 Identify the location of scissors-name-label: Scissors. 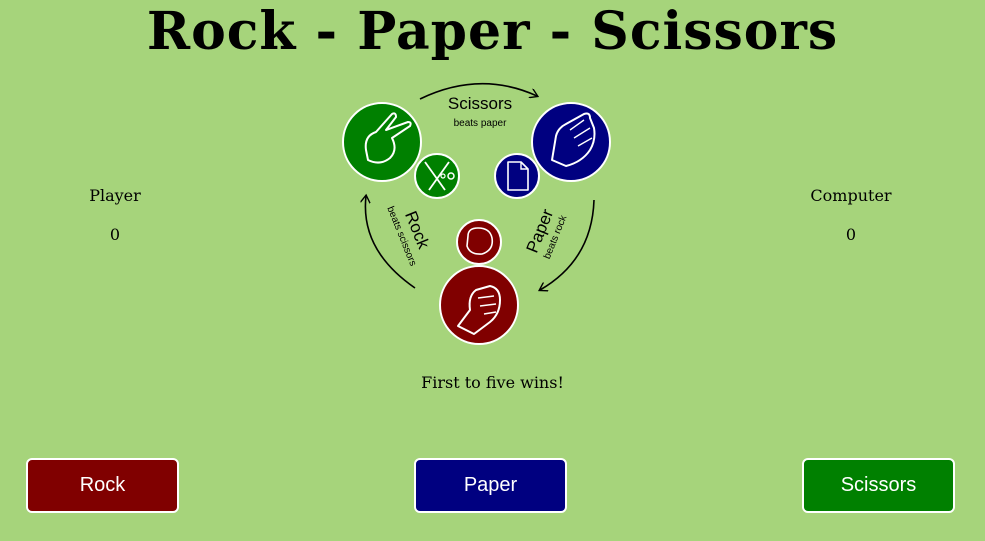
(480, 103).